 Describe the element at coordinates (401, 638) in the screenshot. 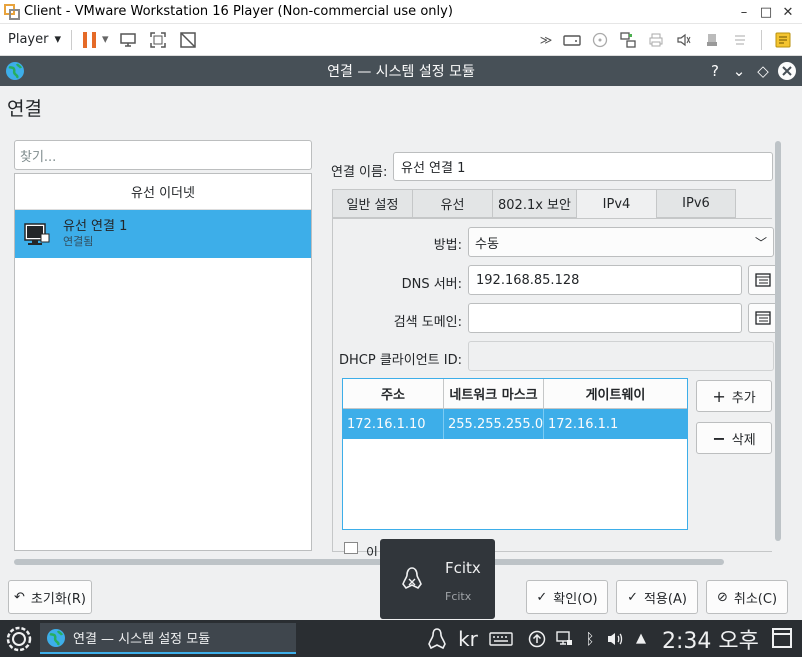

I see `taskbar: 연결 — 시스템 설정 모듈 kr ᛒ ▲ 2:34 오후` at that location.